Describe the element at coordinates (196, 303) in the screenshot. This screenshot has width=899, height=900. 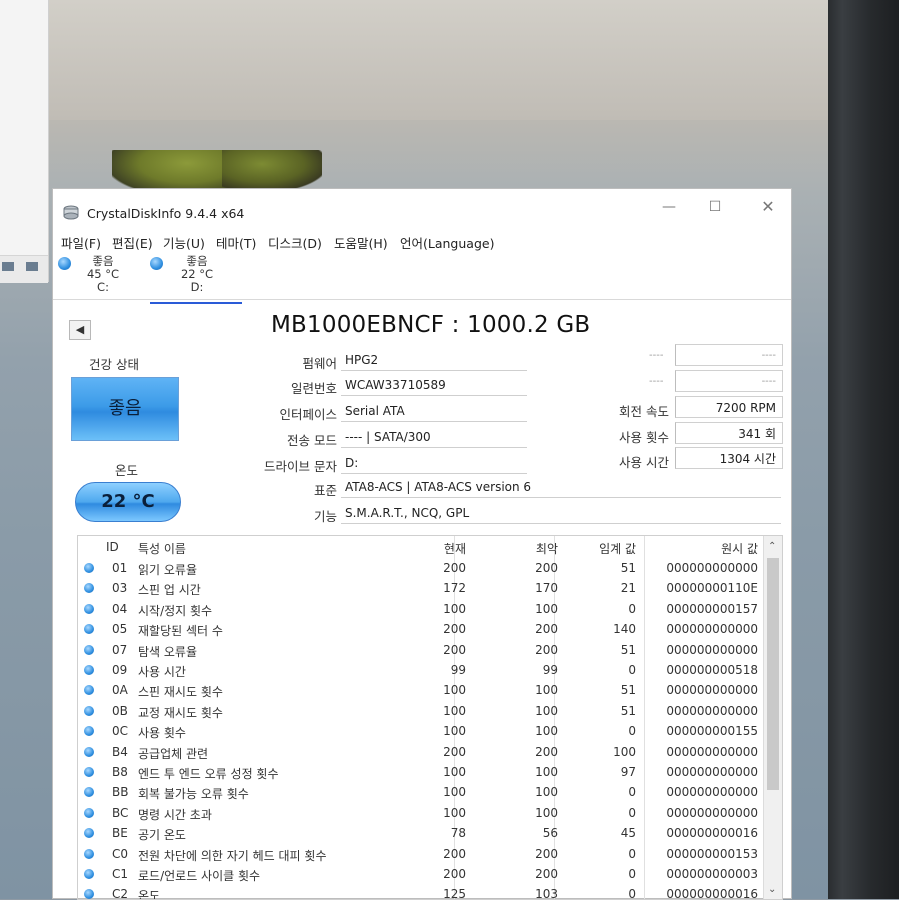
I see `selected-drive-indicator` at that location.